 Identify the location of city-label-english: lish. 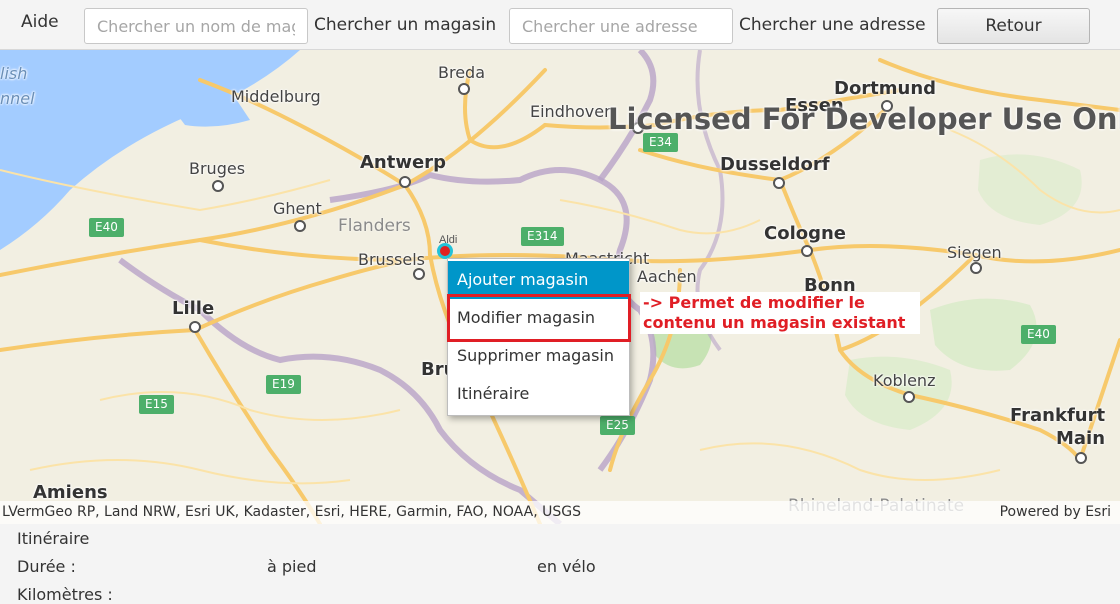
(14, 73).